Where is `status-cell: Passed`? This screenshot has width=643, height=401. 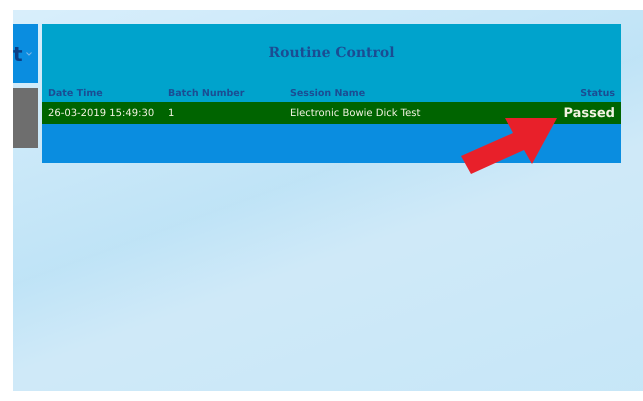
status-cell: Passed is located at coordinates (576, 113).